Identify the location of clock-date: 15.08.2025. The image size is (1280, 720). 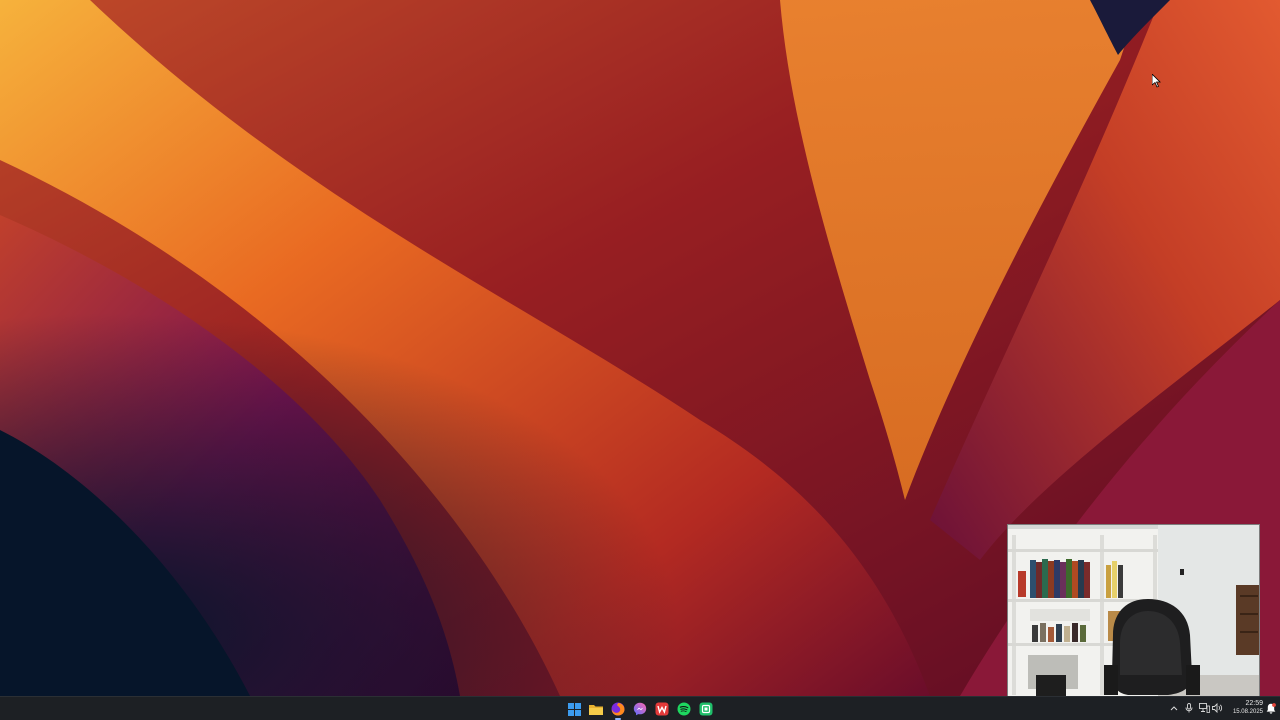
(1247, 712).